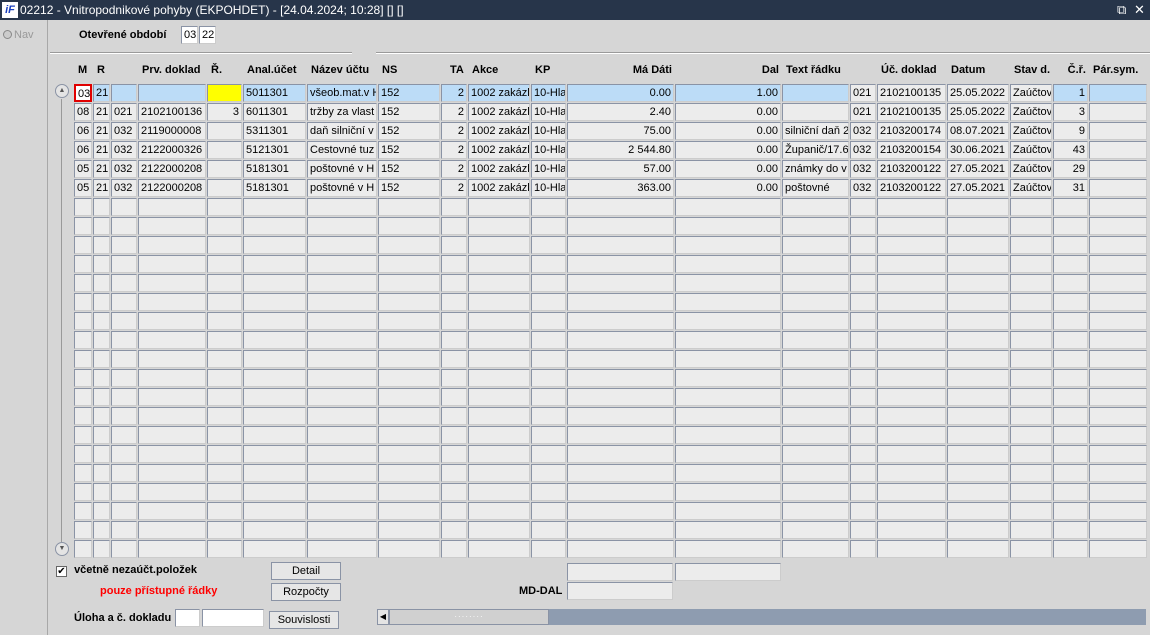 The height and width of the screenshot is (635, 1150). I want to click on period-month-input: 03, so click(189, 35).